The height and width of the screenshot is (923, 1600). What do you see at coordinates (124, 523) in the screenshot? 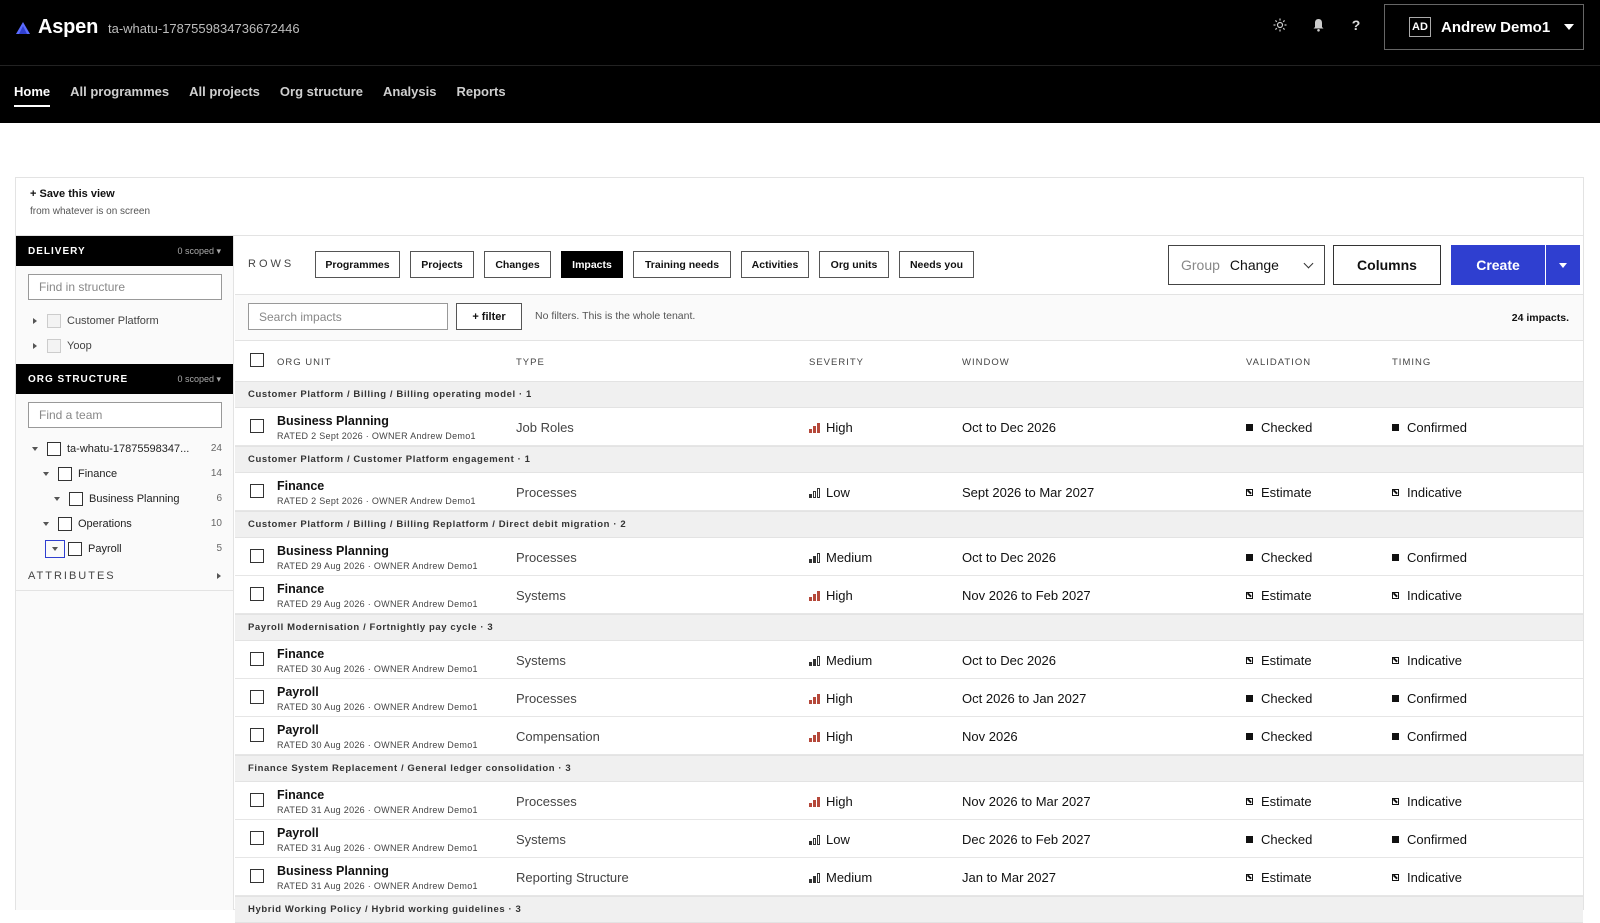
I see `tree-item-operations: Operations 10` at bounding box center [124, 523].